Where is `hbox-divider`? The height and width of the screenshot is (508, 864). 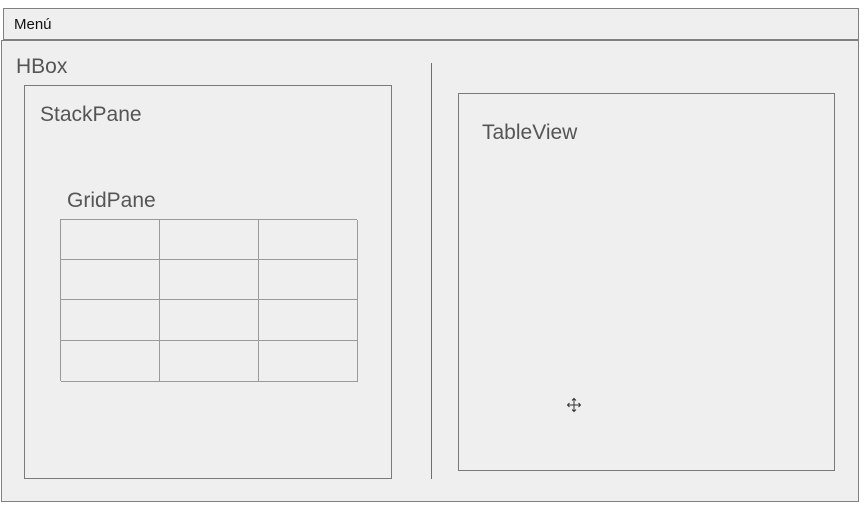
hbox-divider is located at coordinates (431, 271).